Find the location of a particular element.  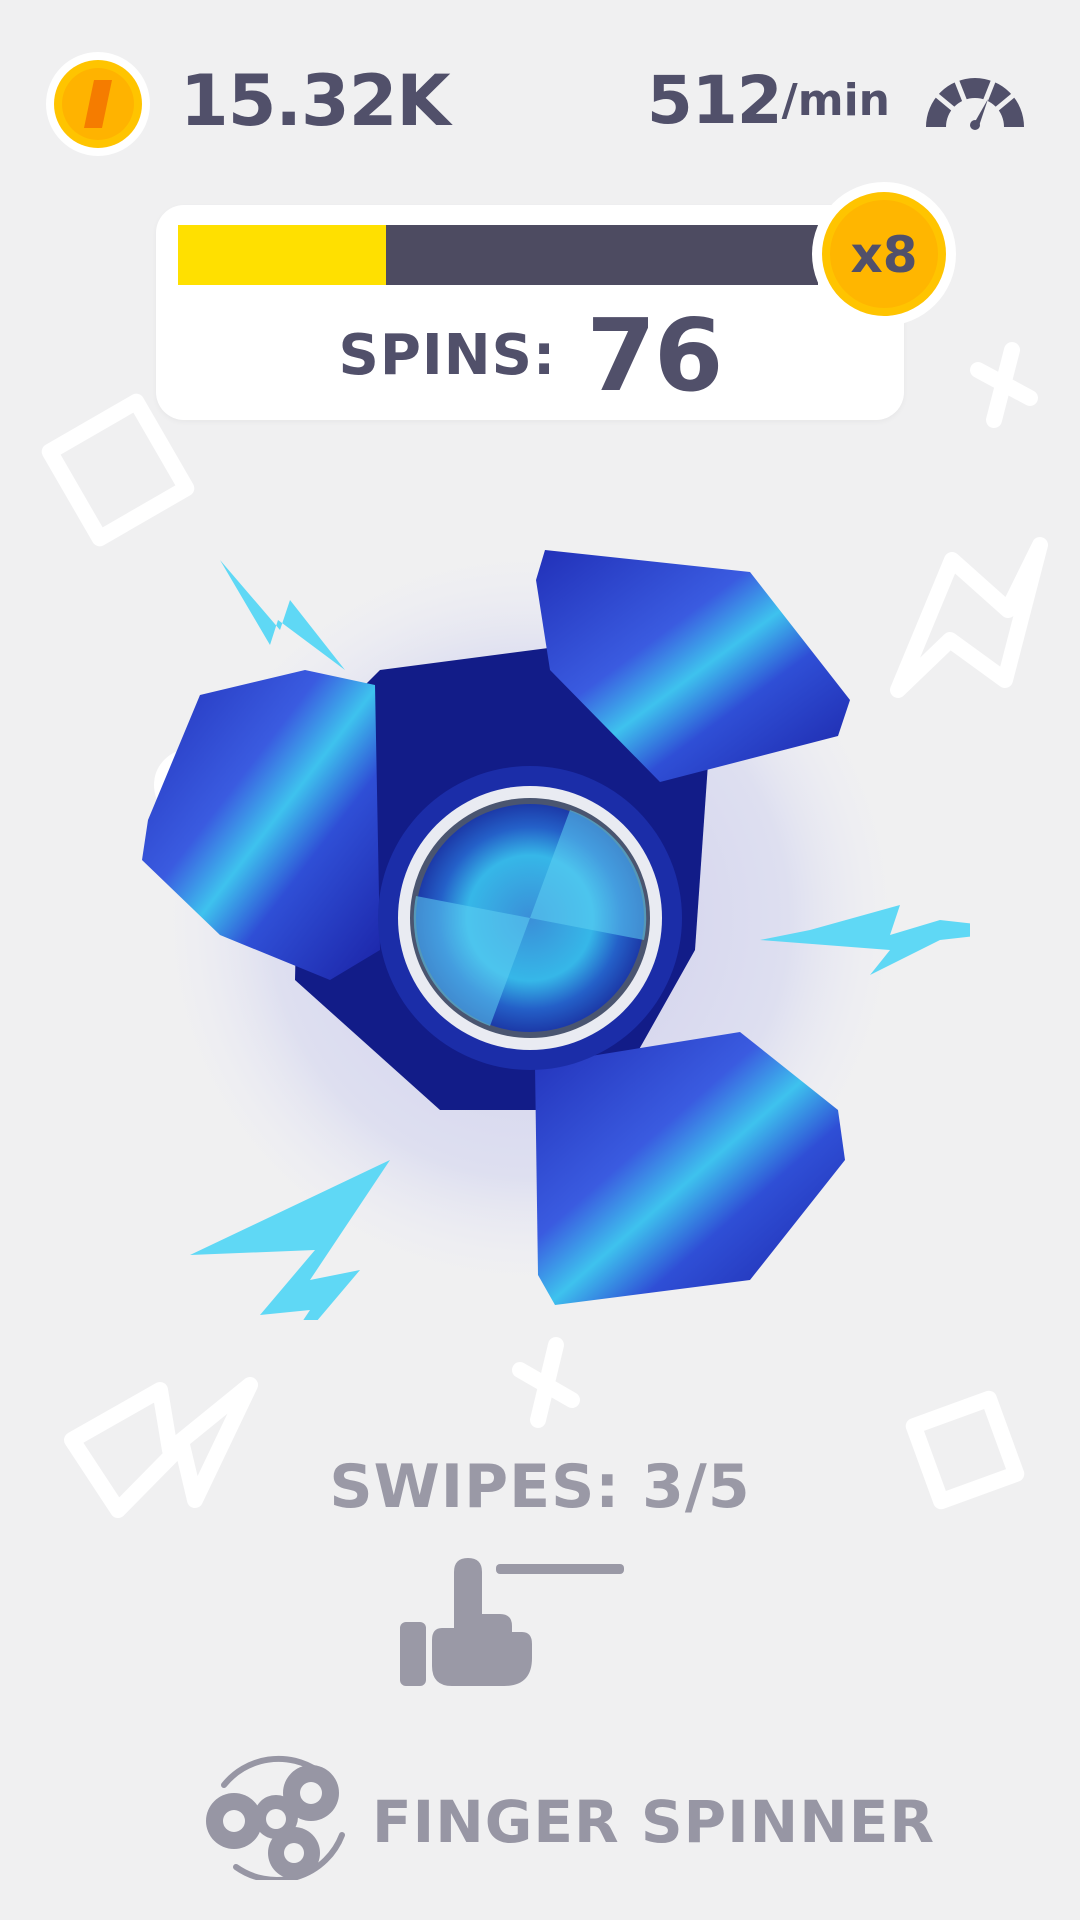

speedometer-icon is located at coordinates (975, 104).